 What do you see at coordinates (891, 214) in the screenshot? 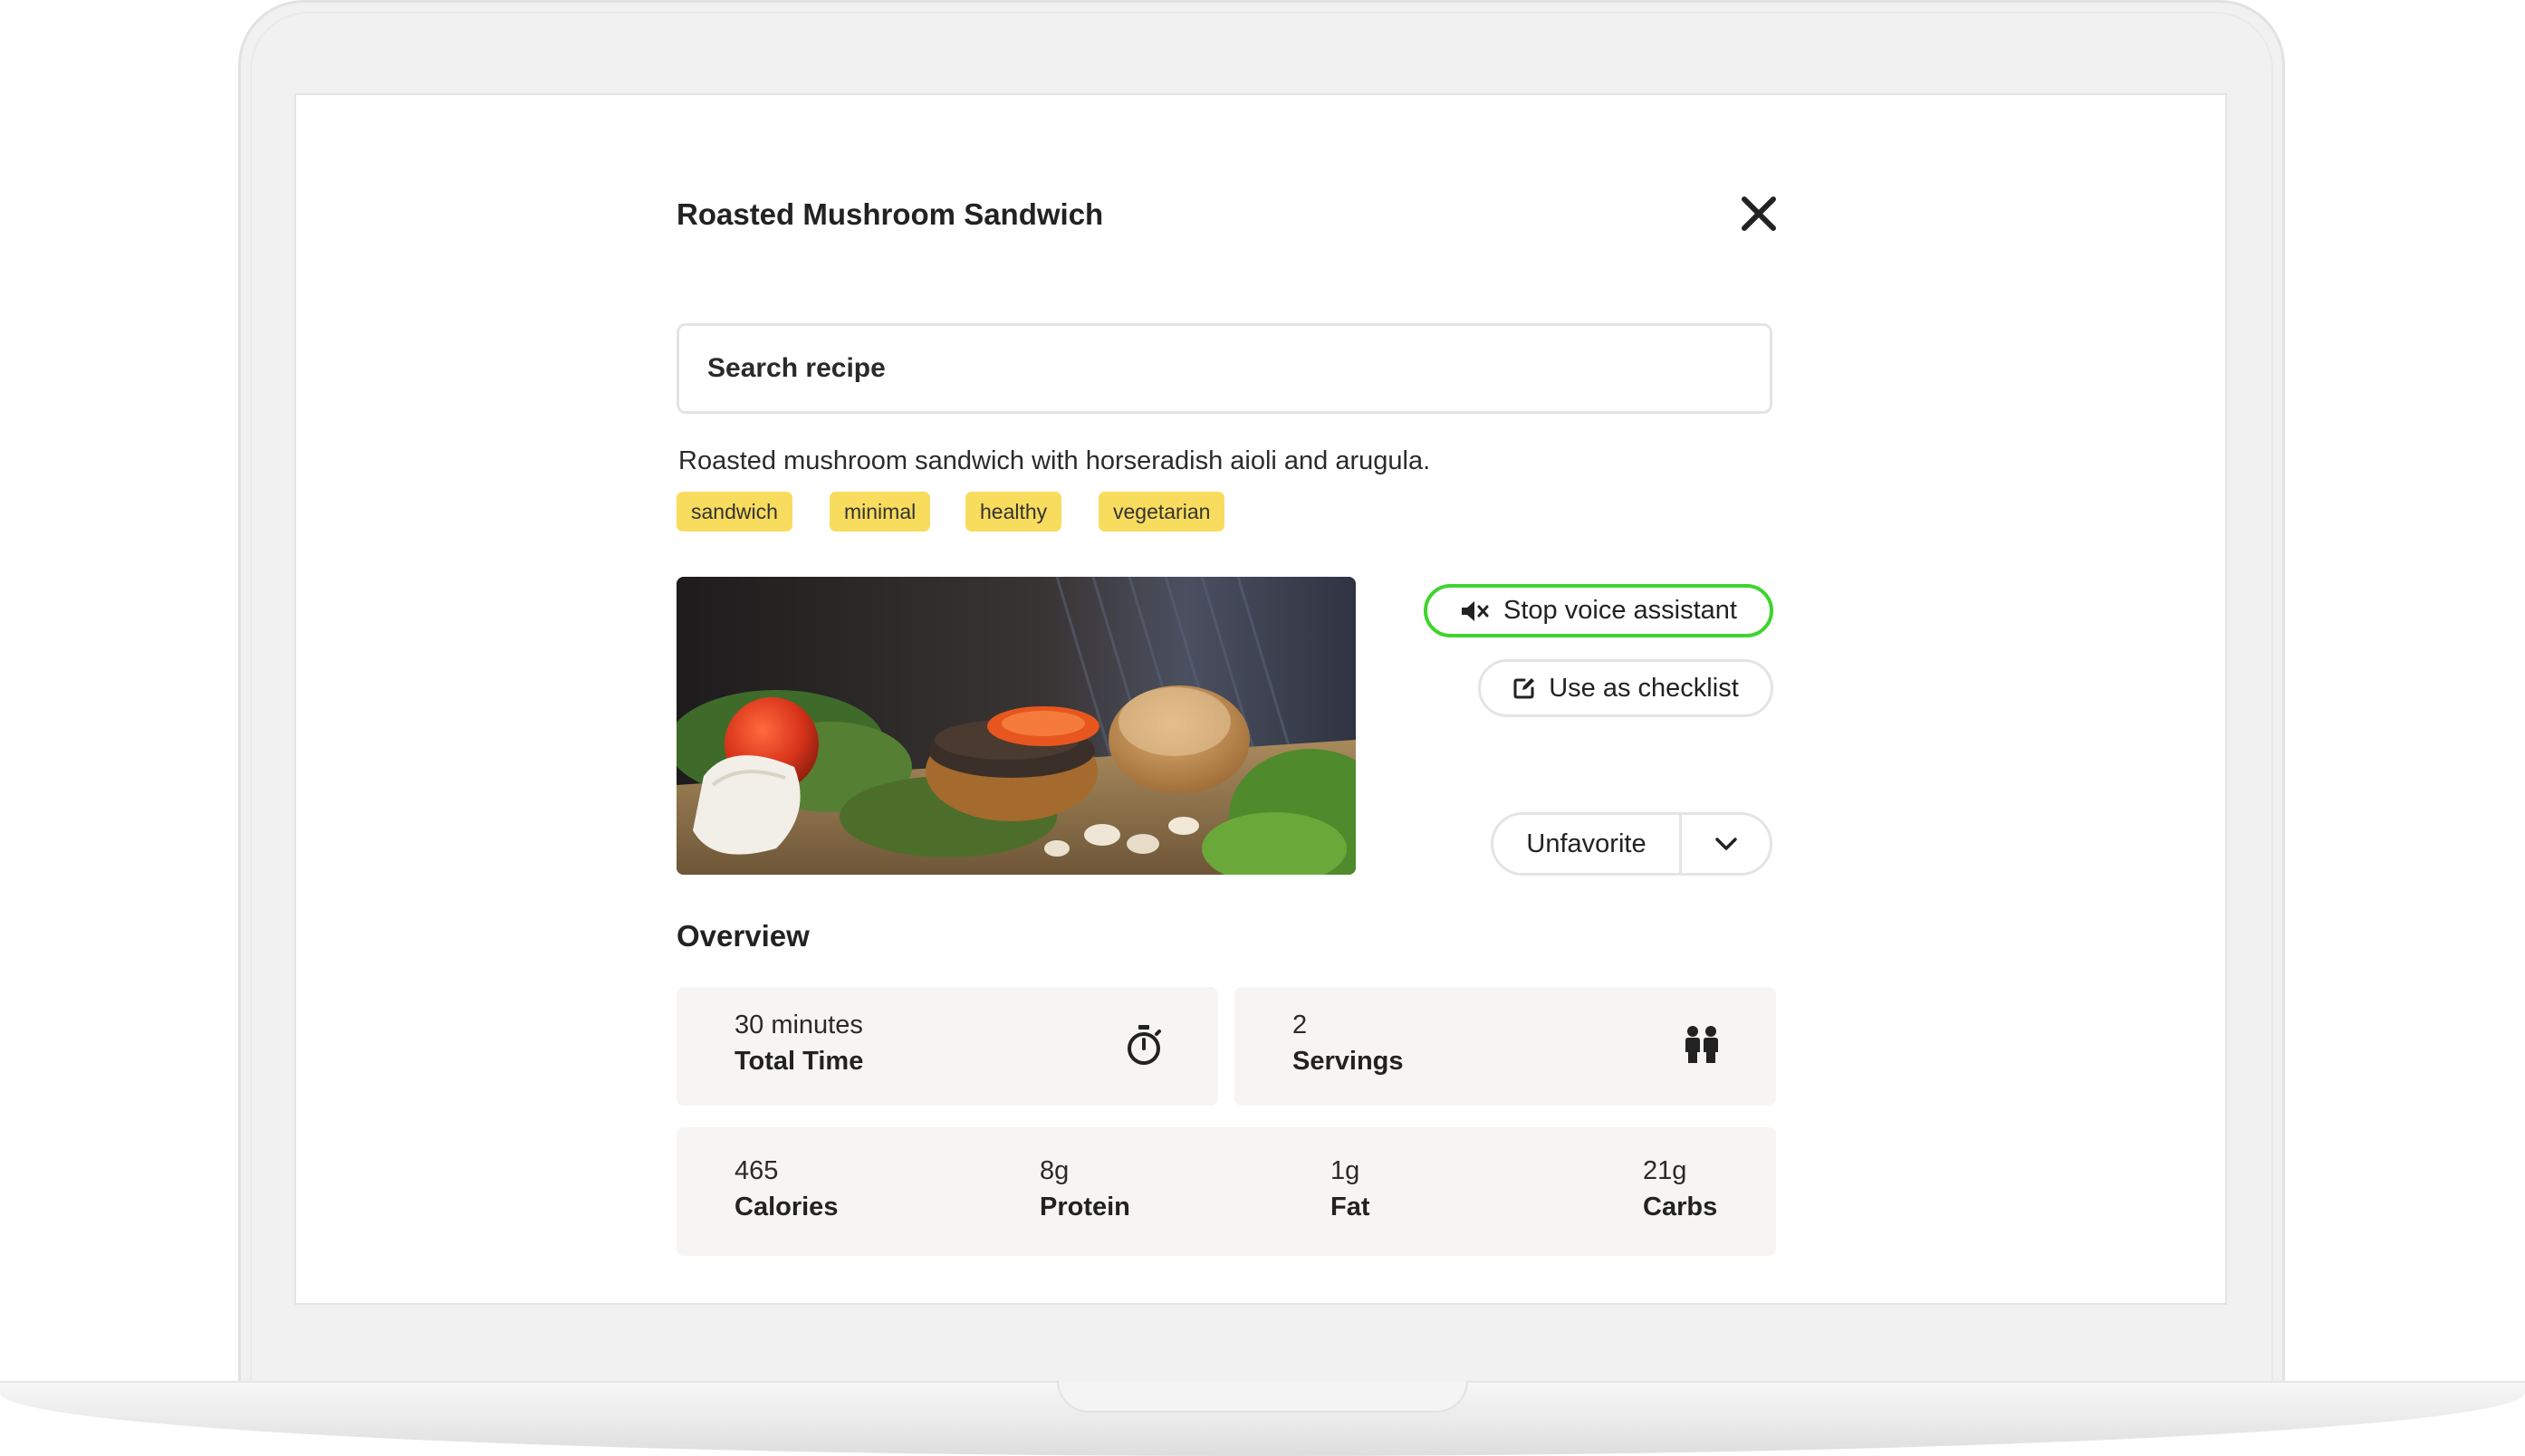
I see `recipe-title: Roasted Mushroom Sandwich` at bounding box center [891, 214].